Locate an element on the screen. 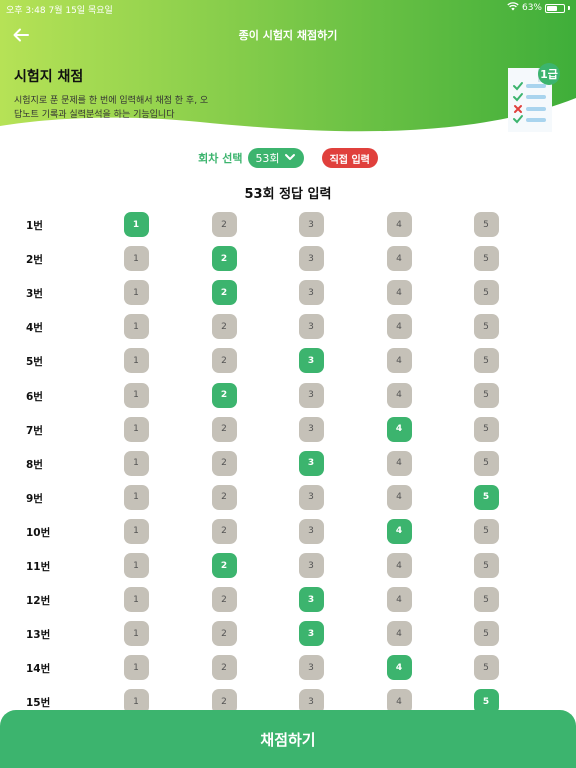 This screenshot has height=768, width=576. question-label: 1번 is located at coordinates (34, 226).